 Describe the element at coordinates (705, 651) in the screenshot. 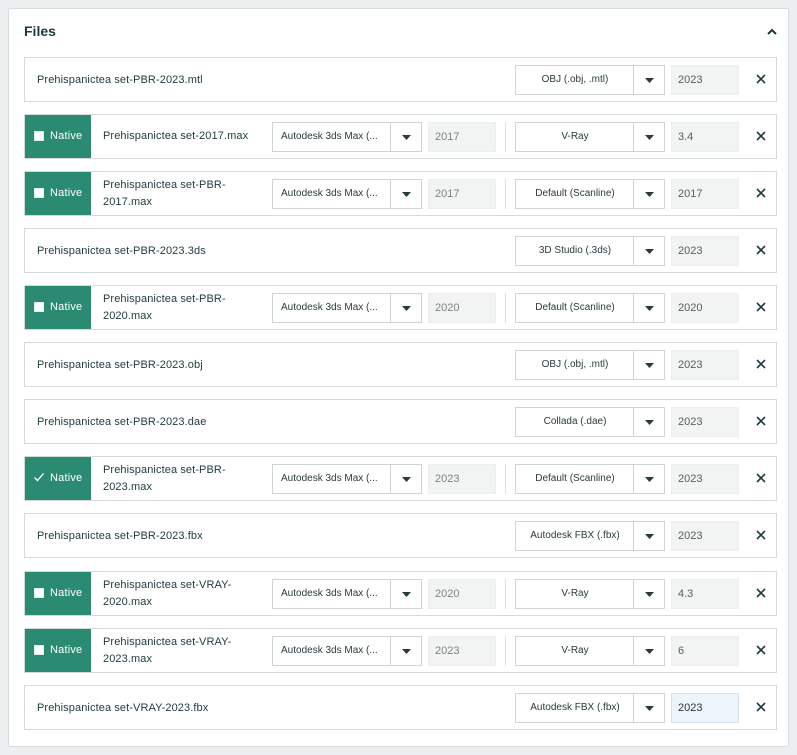

I see `renderer-version-field: 6` at that location.